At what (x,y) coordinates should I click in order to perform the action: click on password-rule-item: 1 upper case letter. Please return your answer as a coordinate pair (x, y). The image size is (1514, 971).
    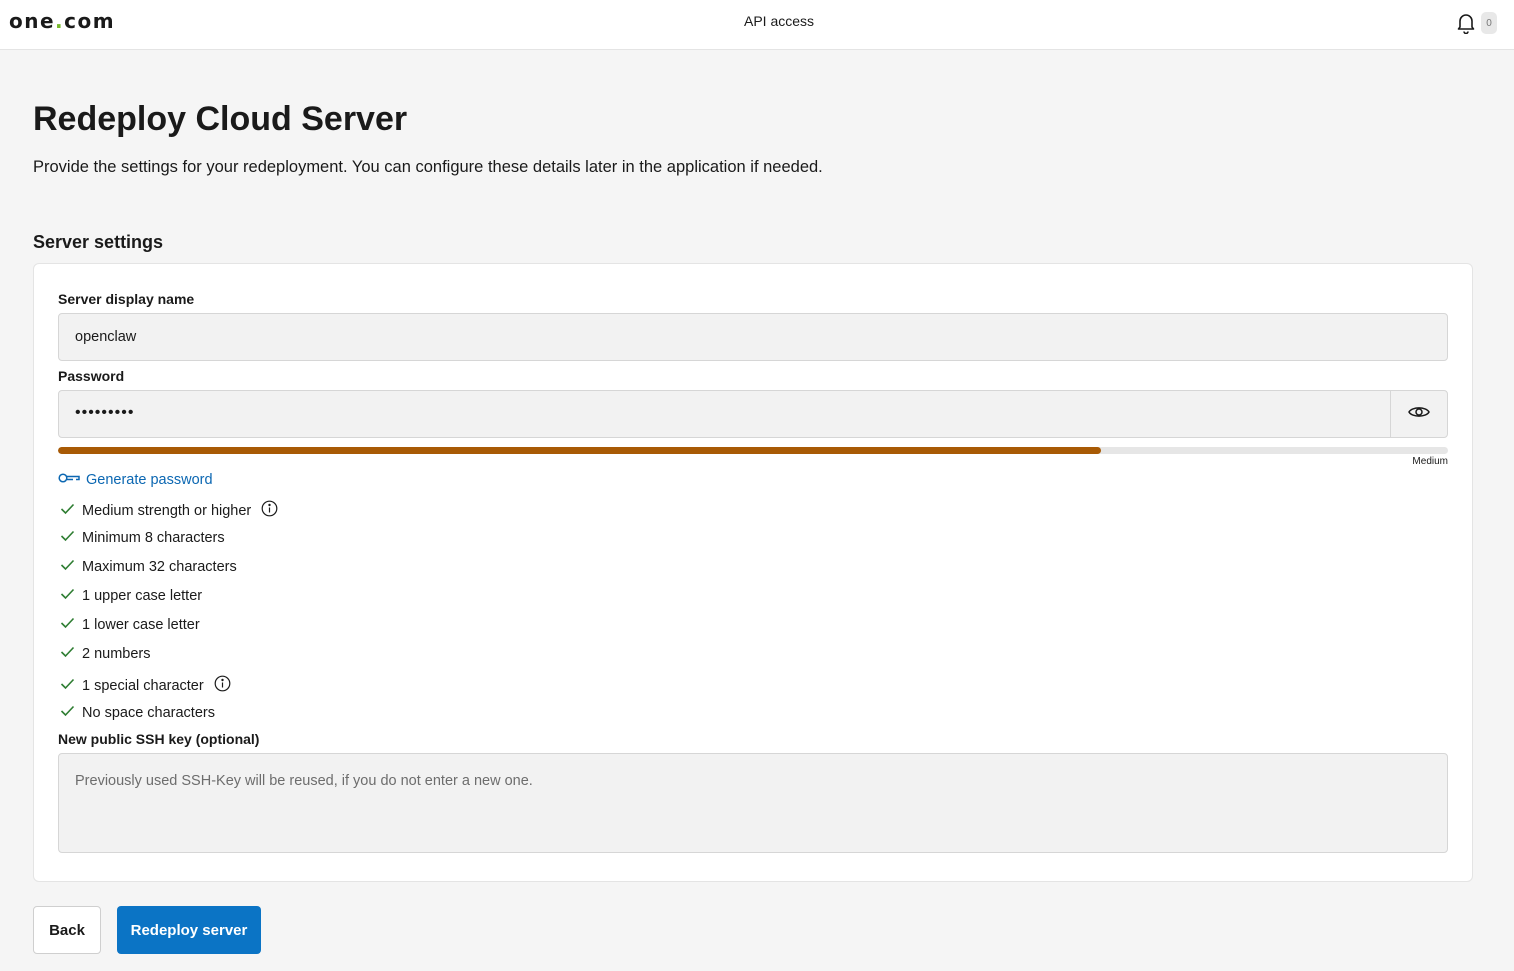
    Looking at the image, I should click on (131, 596).